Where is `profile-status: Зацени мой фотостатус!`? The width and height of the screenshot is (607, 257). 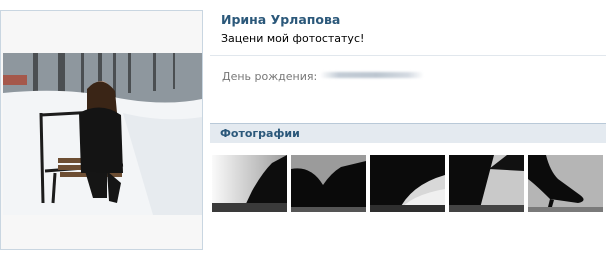 profile-status: Зацени мой фотостатус! is located at coordinates (292, 38).